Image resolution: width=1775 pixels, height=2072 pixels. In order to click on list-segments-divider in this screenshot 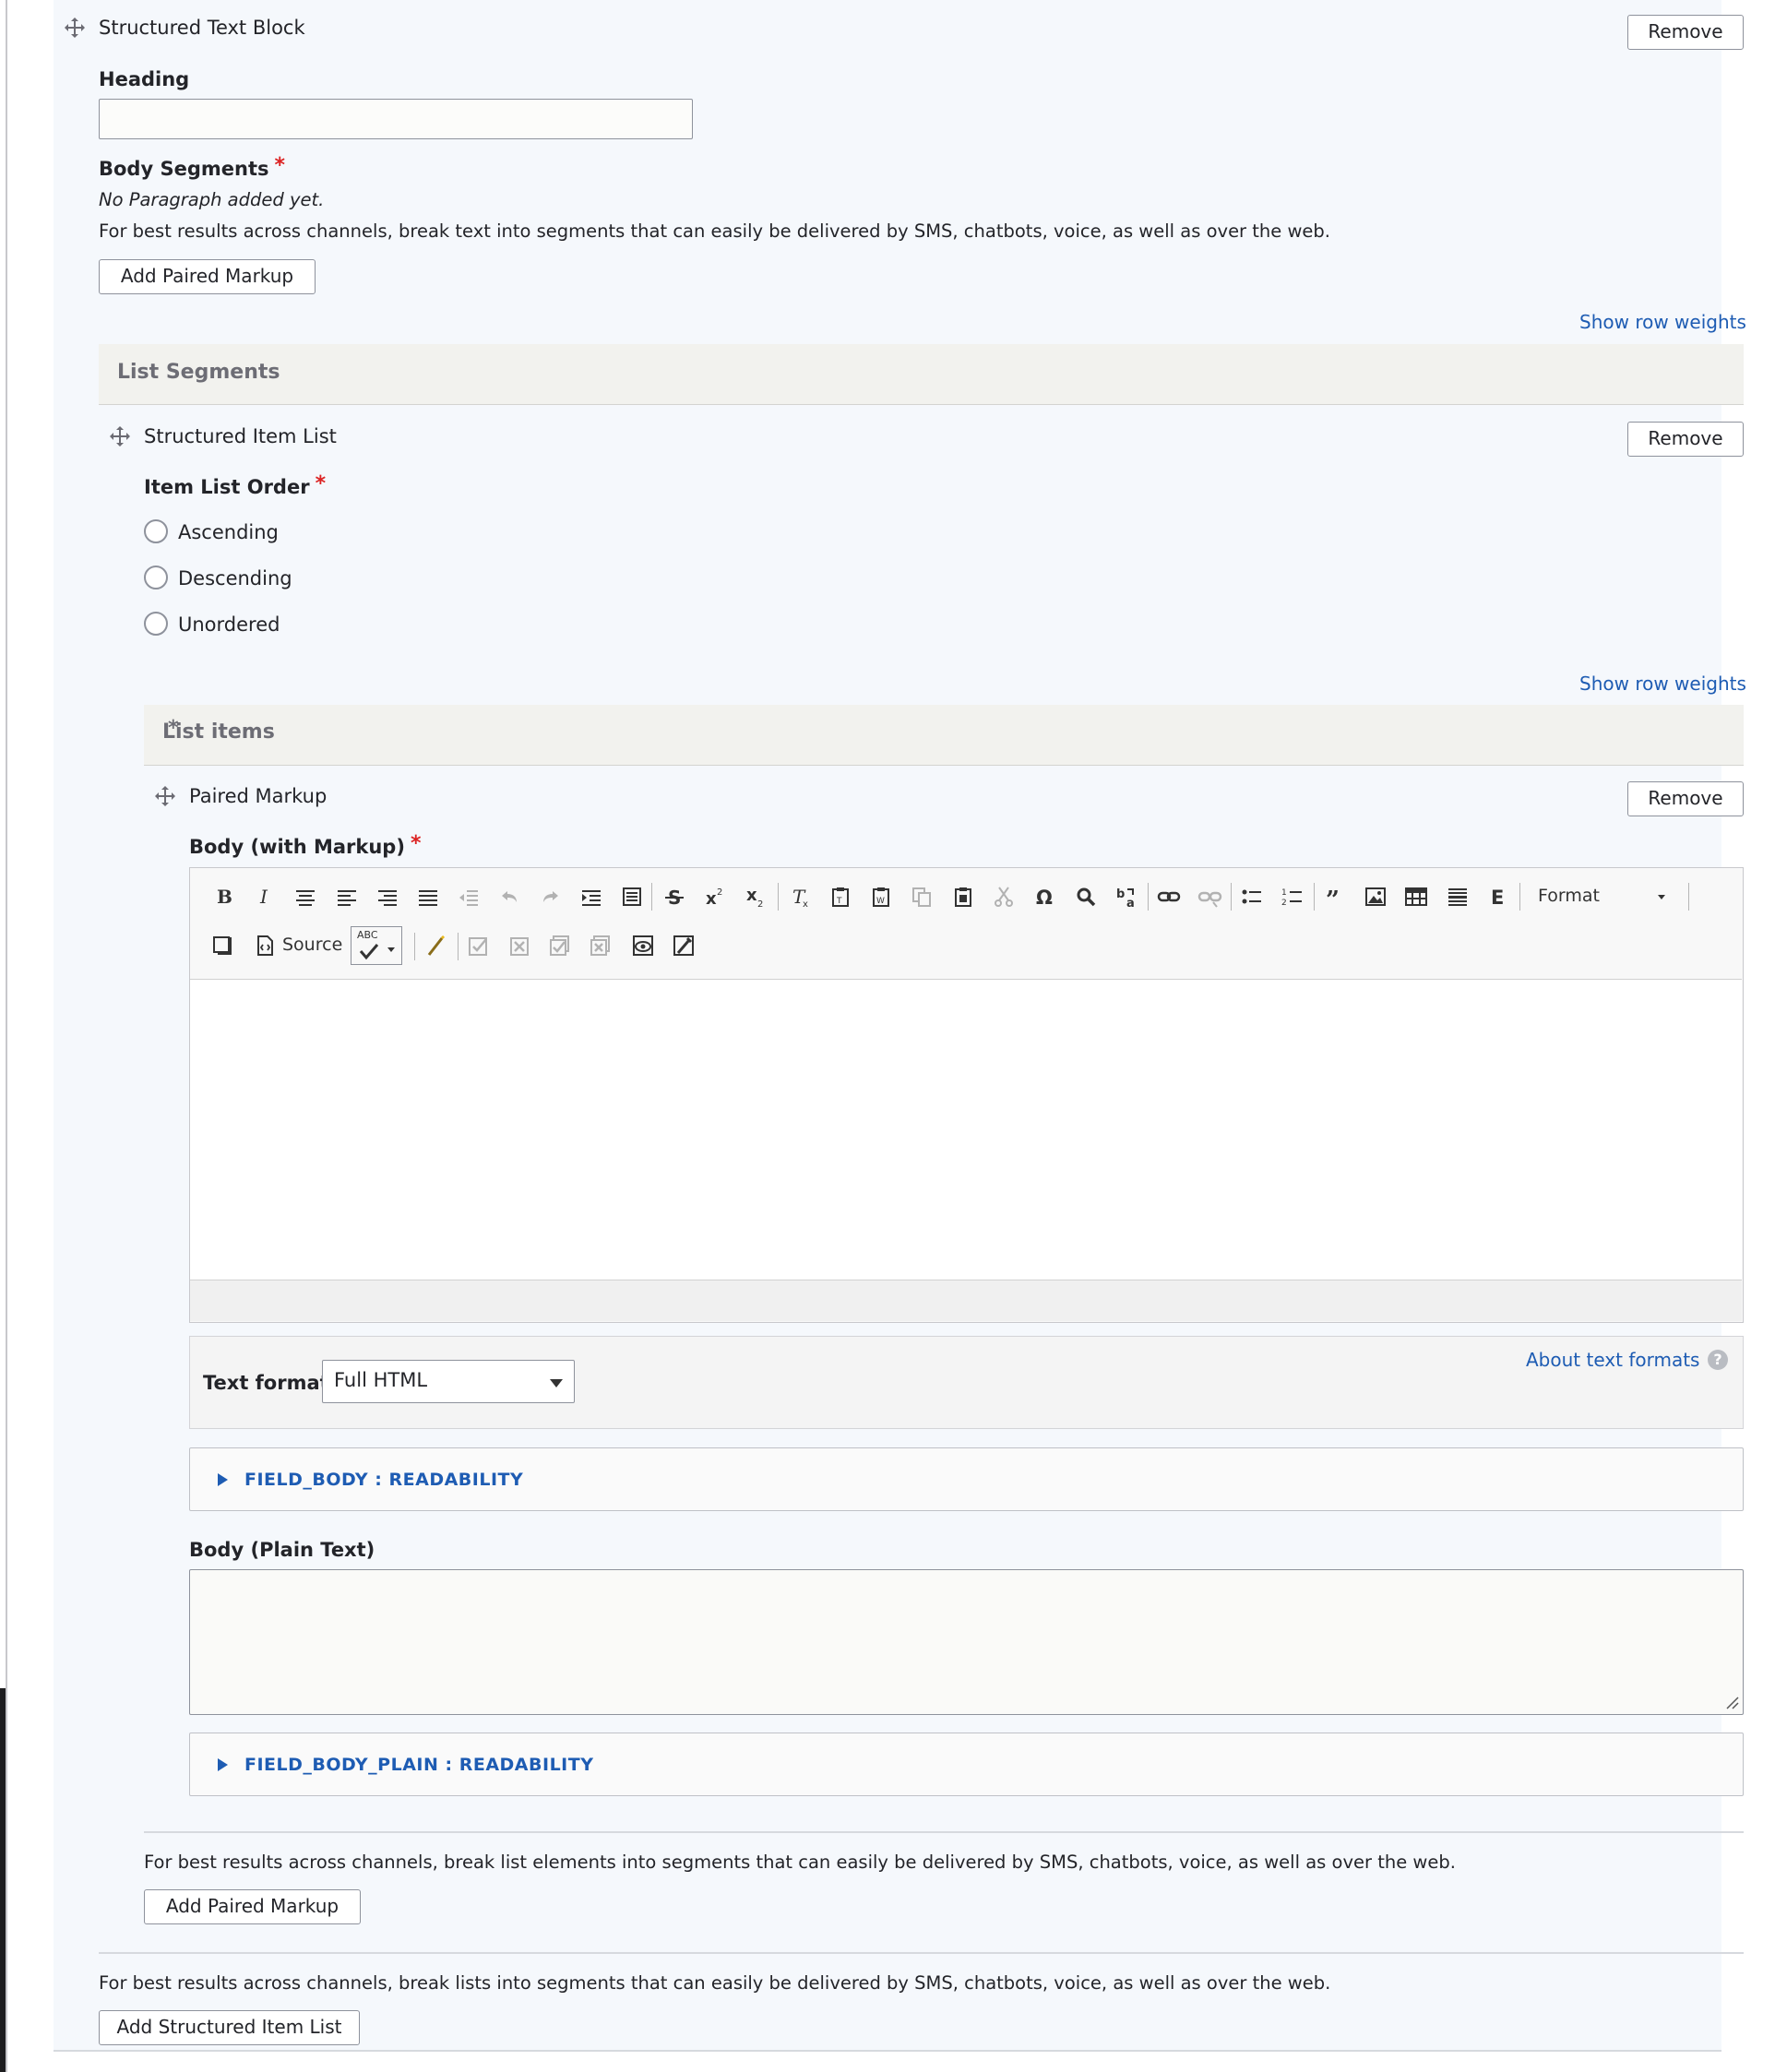, I will do `click(921, 1953)`.